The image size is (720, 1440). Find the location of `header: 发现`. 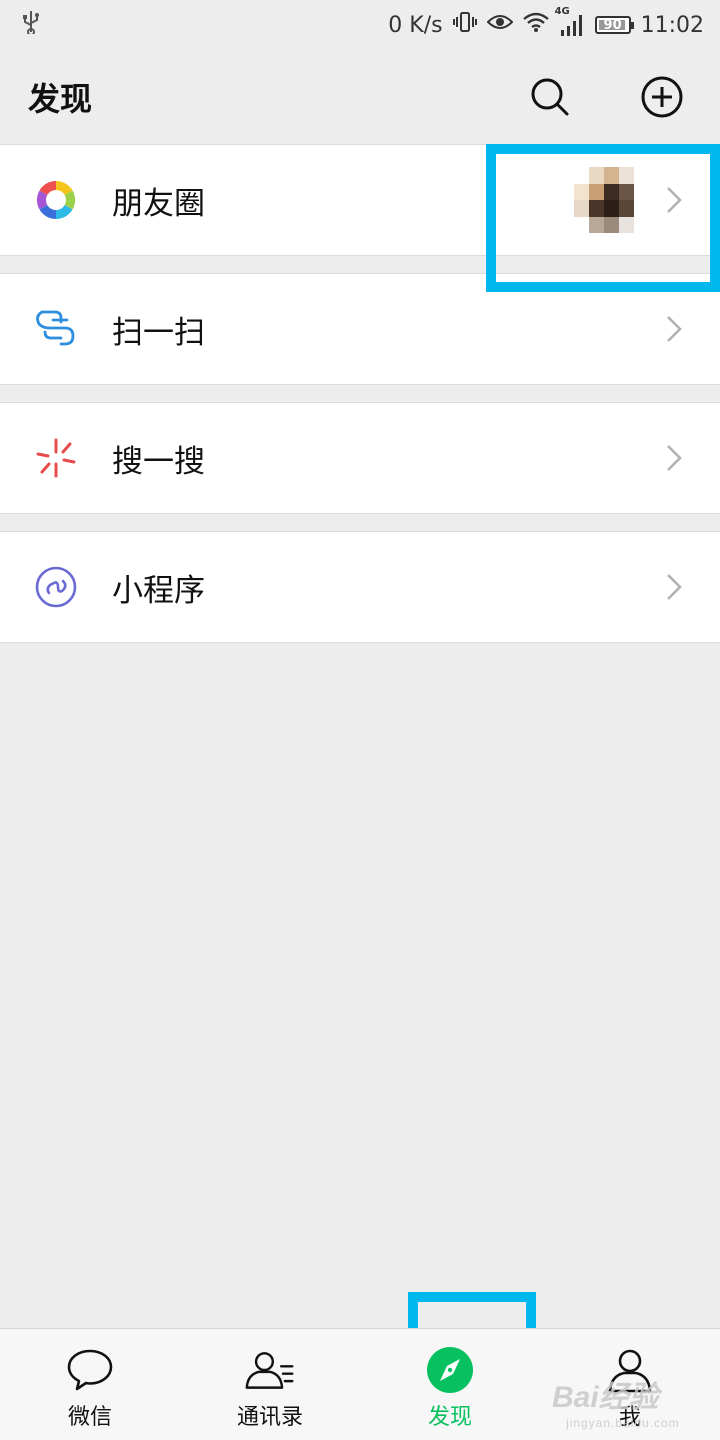

header: 发现 is located at coordinates (360, 97).